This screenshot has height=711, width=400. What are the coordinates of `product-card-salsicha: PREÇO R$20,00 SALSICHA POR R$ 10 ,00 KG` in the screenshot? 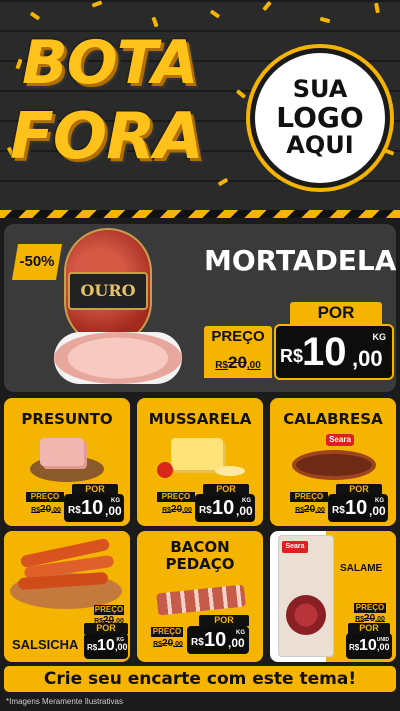 It's located at (67, 596).